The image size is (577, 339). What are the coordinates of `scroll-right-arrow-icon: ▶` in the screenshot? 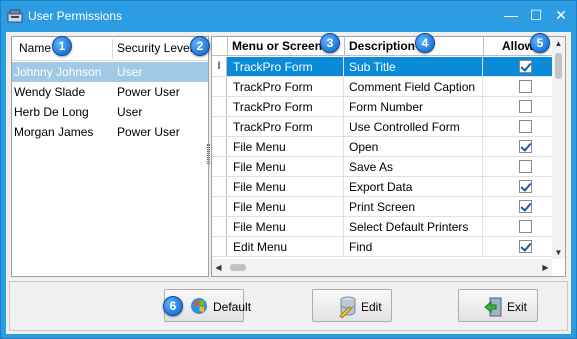 It's located at (545, 267).